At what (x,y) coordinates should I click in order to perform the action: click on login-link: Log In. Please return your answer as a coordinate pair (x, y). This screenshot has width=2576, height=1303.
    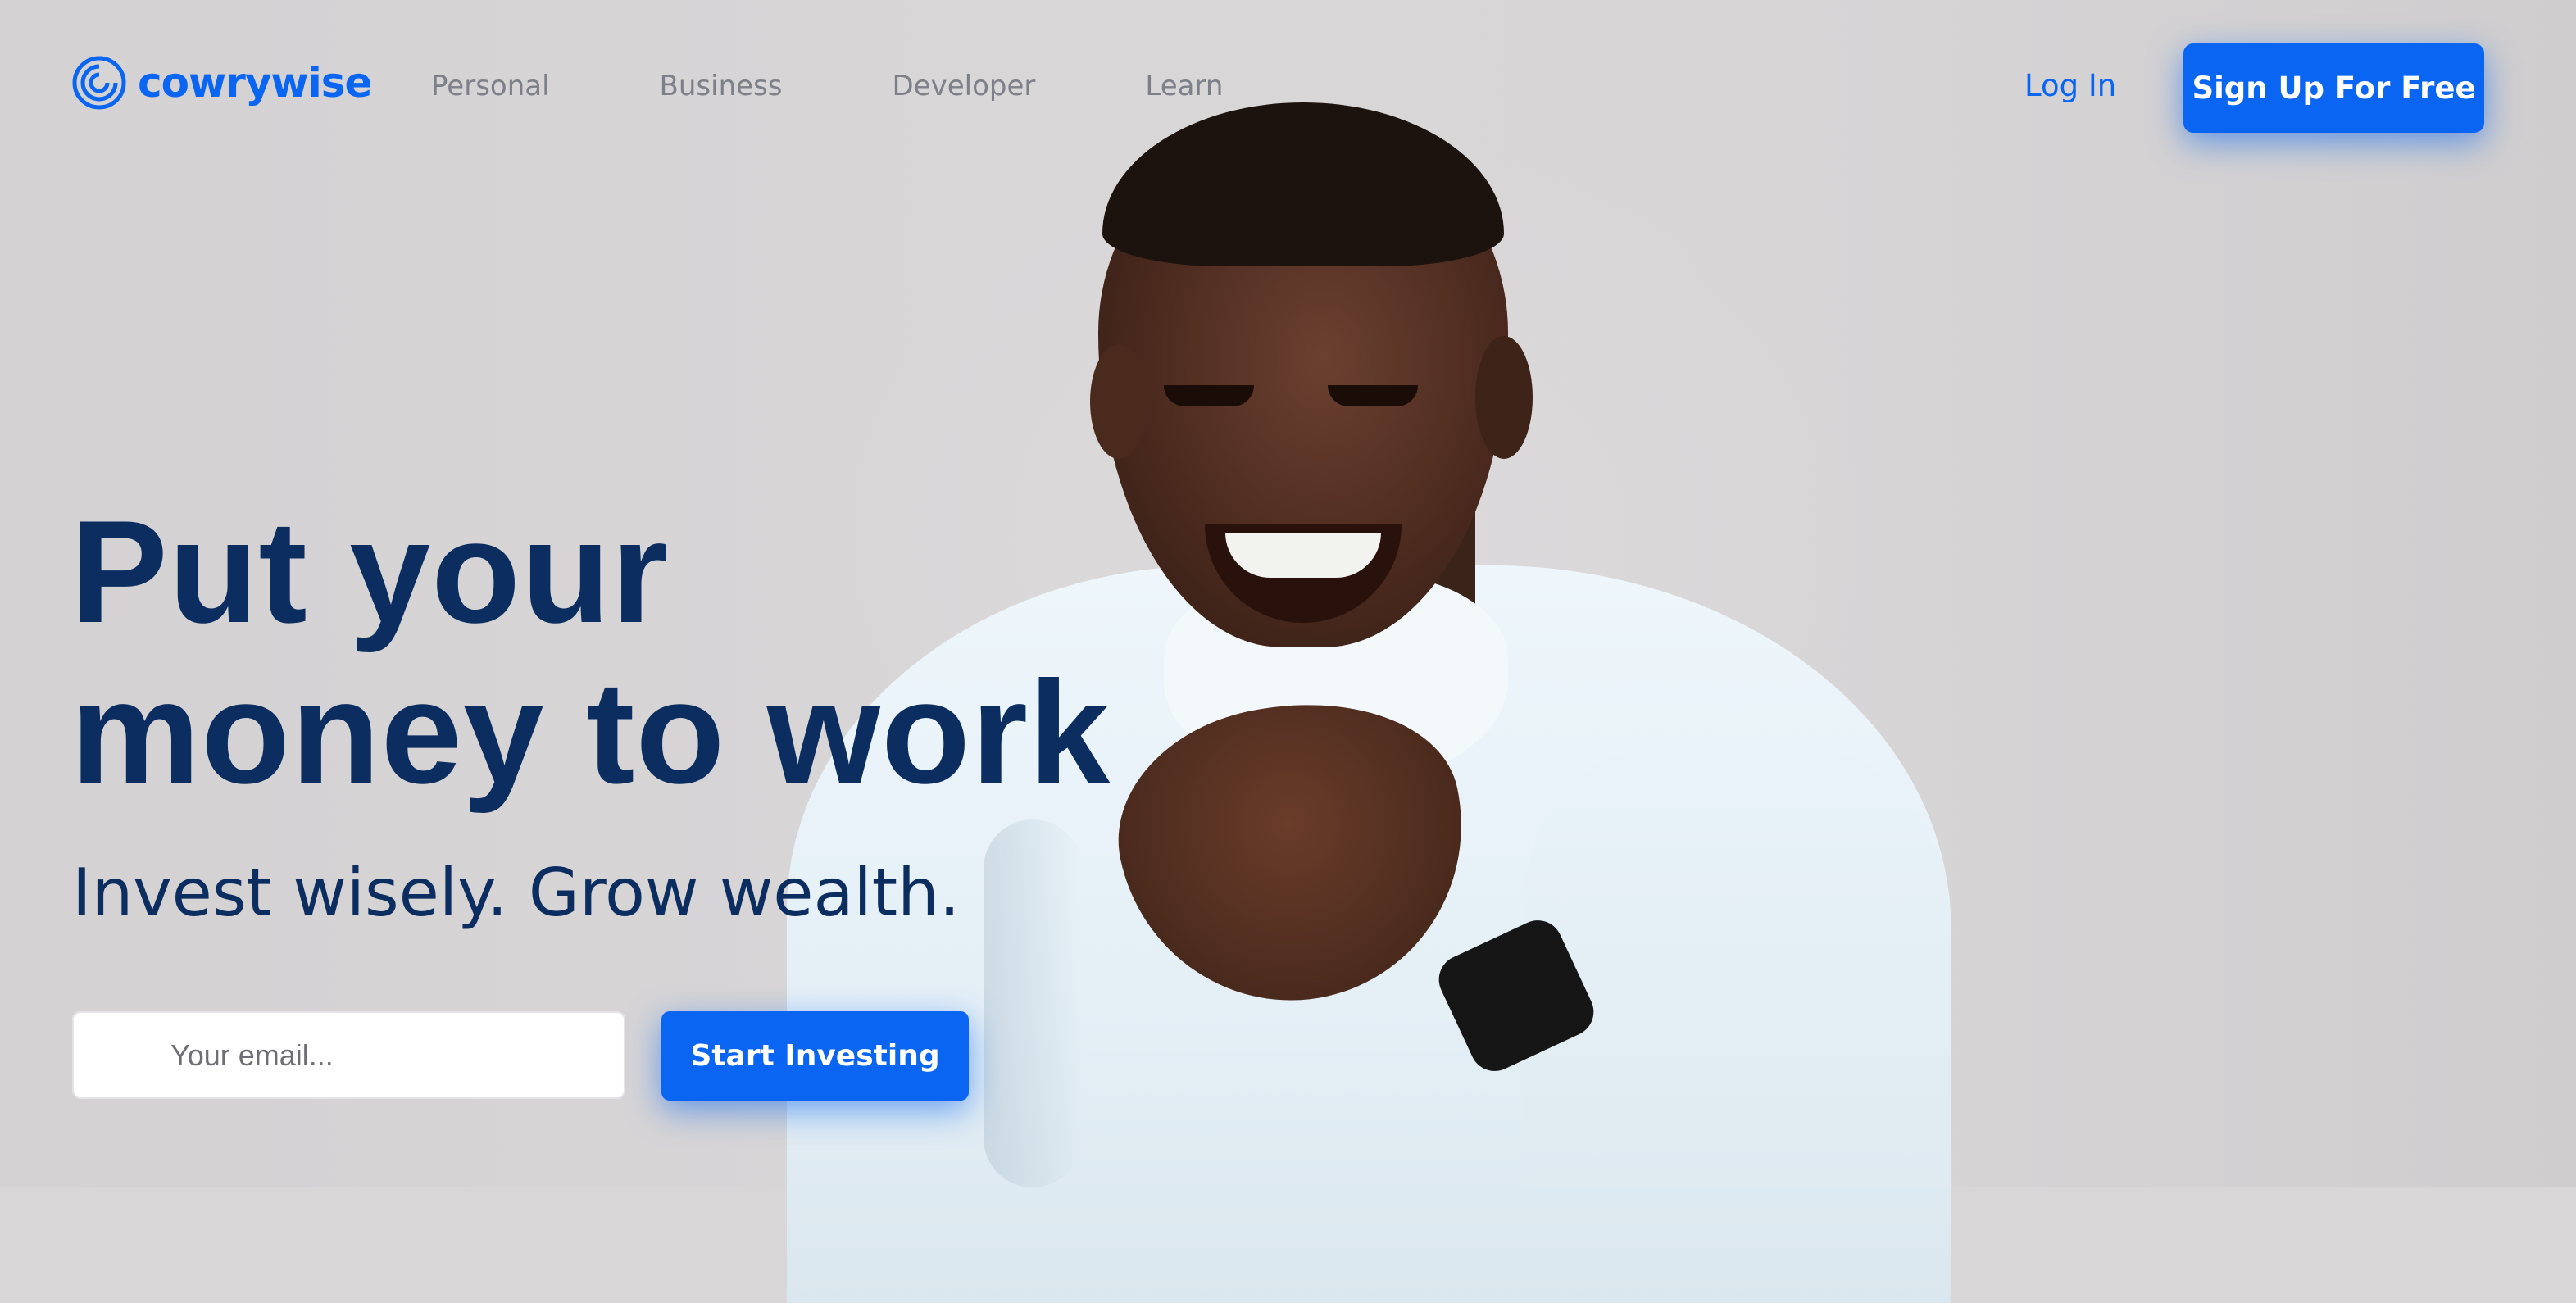
    Looking at the image, I should click on (2070, 87).